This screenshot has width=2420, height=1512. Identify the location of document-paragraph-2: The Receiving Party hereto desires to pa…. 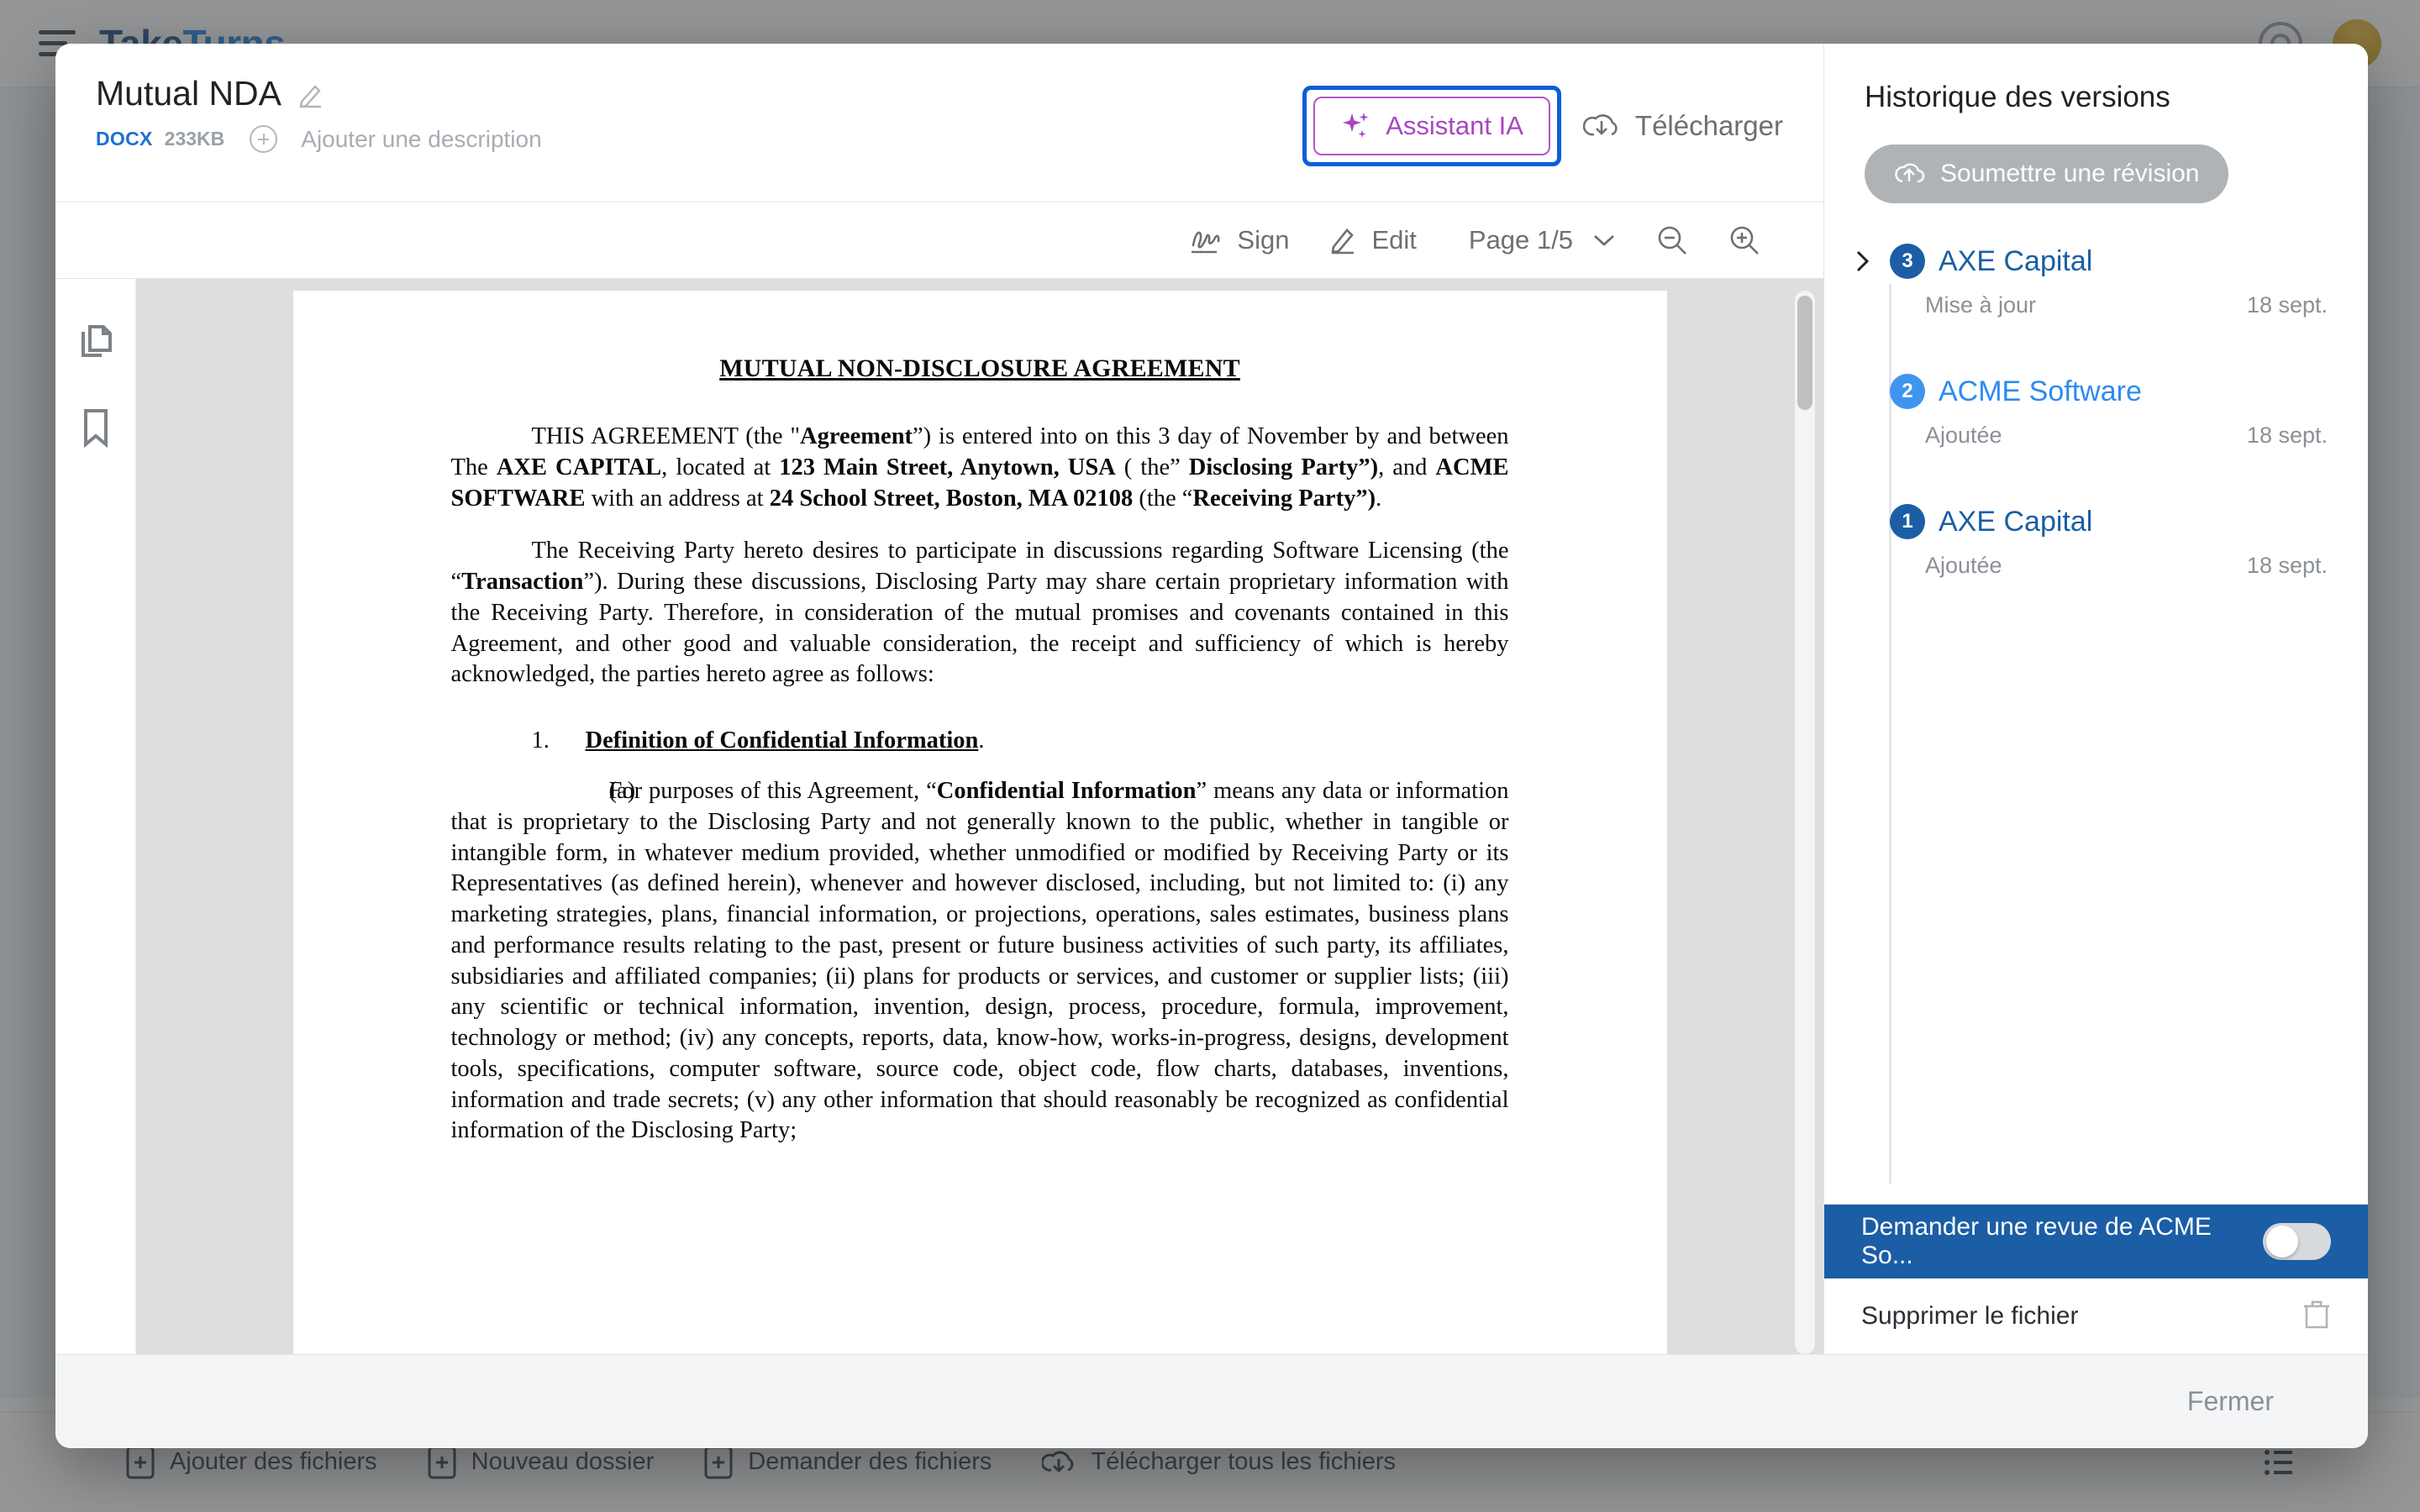
(980, 613).